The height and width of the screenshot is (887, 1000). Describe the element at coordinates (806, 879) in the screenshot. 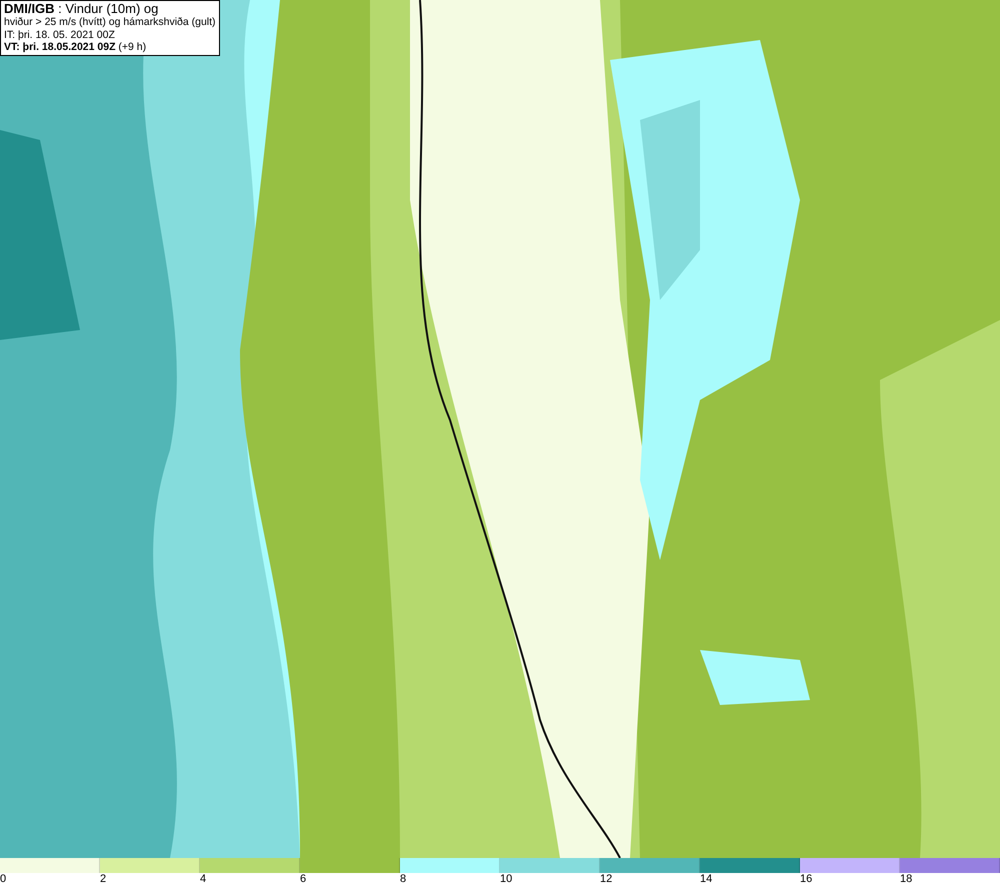

I see `scale-label: 16` at that location.